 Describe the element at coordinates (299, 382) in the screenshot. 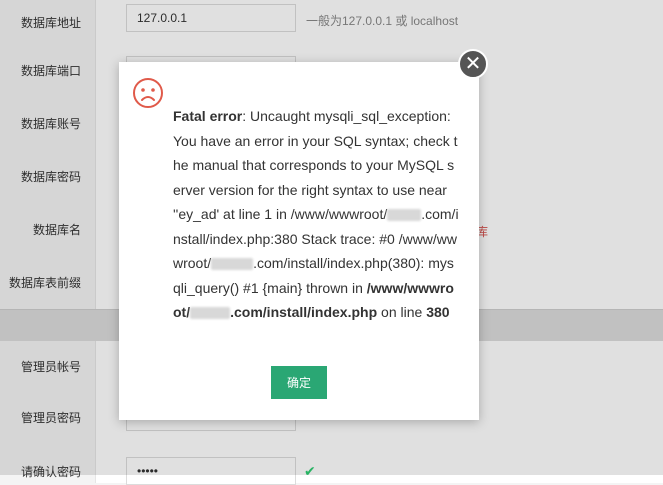

I see `confirm-button: 确定` at that location.